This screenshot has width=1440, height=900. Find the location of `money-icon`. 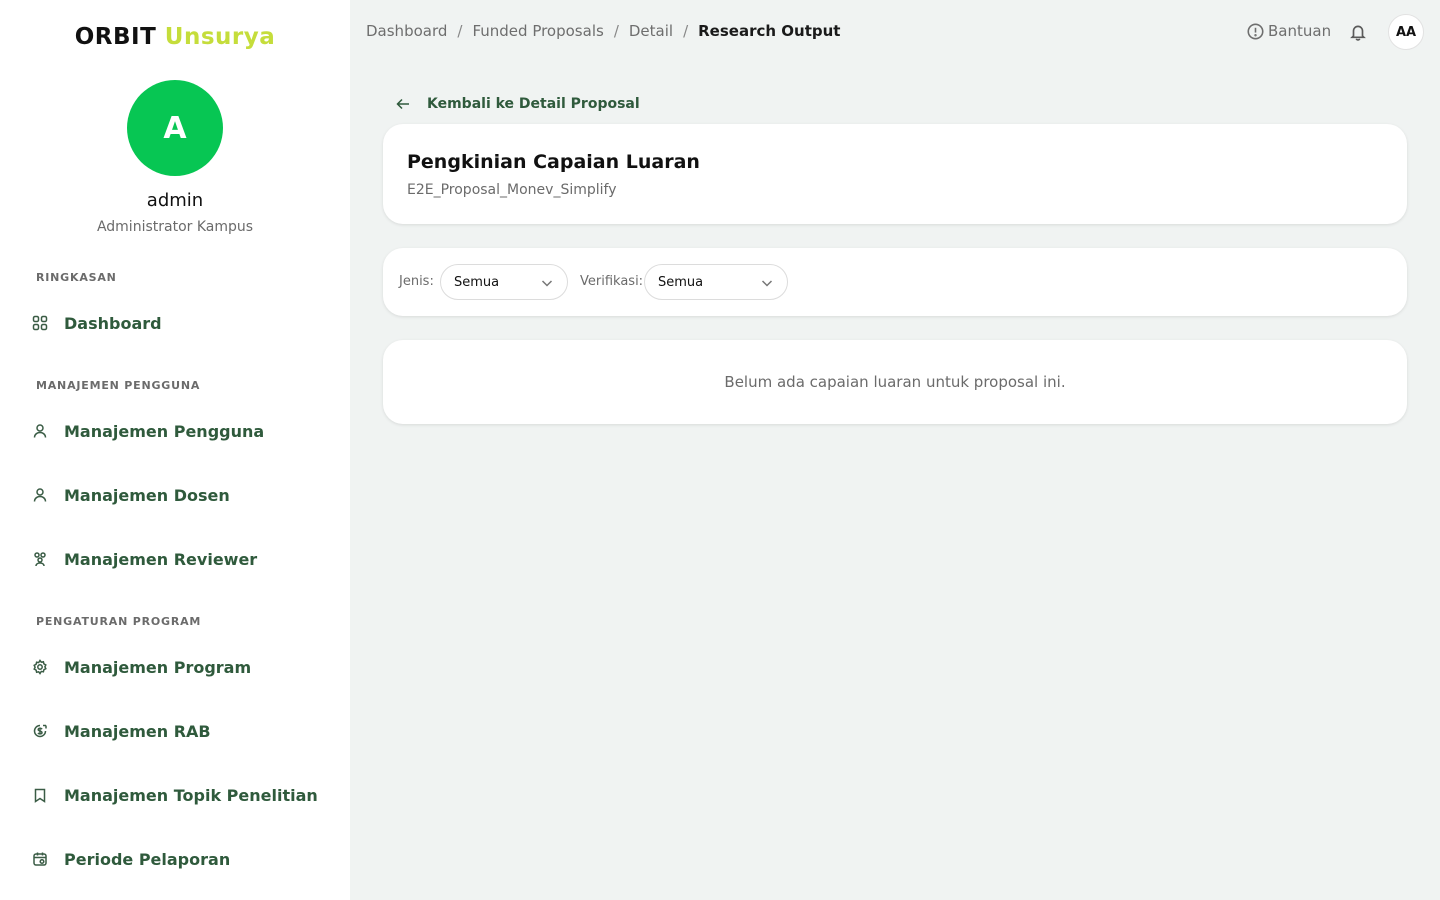

money-icon is located at coordinates (40, 731).